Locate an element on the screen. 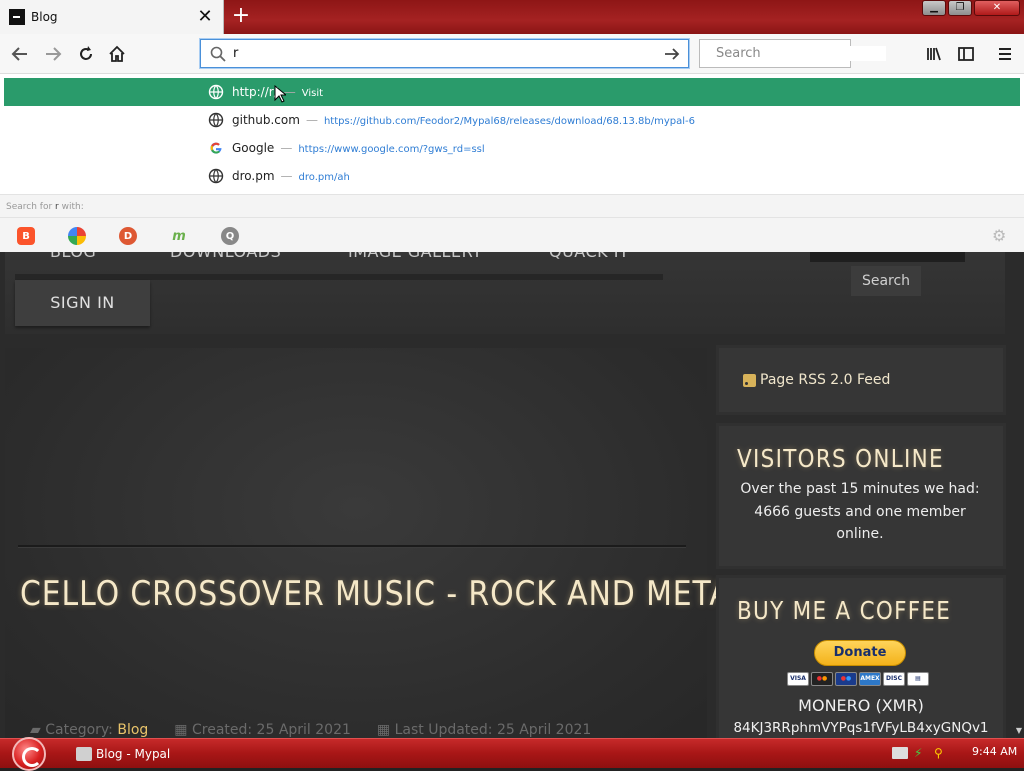 Image resolution: width=1024 pixels, height=771 pixels. maestro-card-icon: ●● is located at coordinates (846, 679).